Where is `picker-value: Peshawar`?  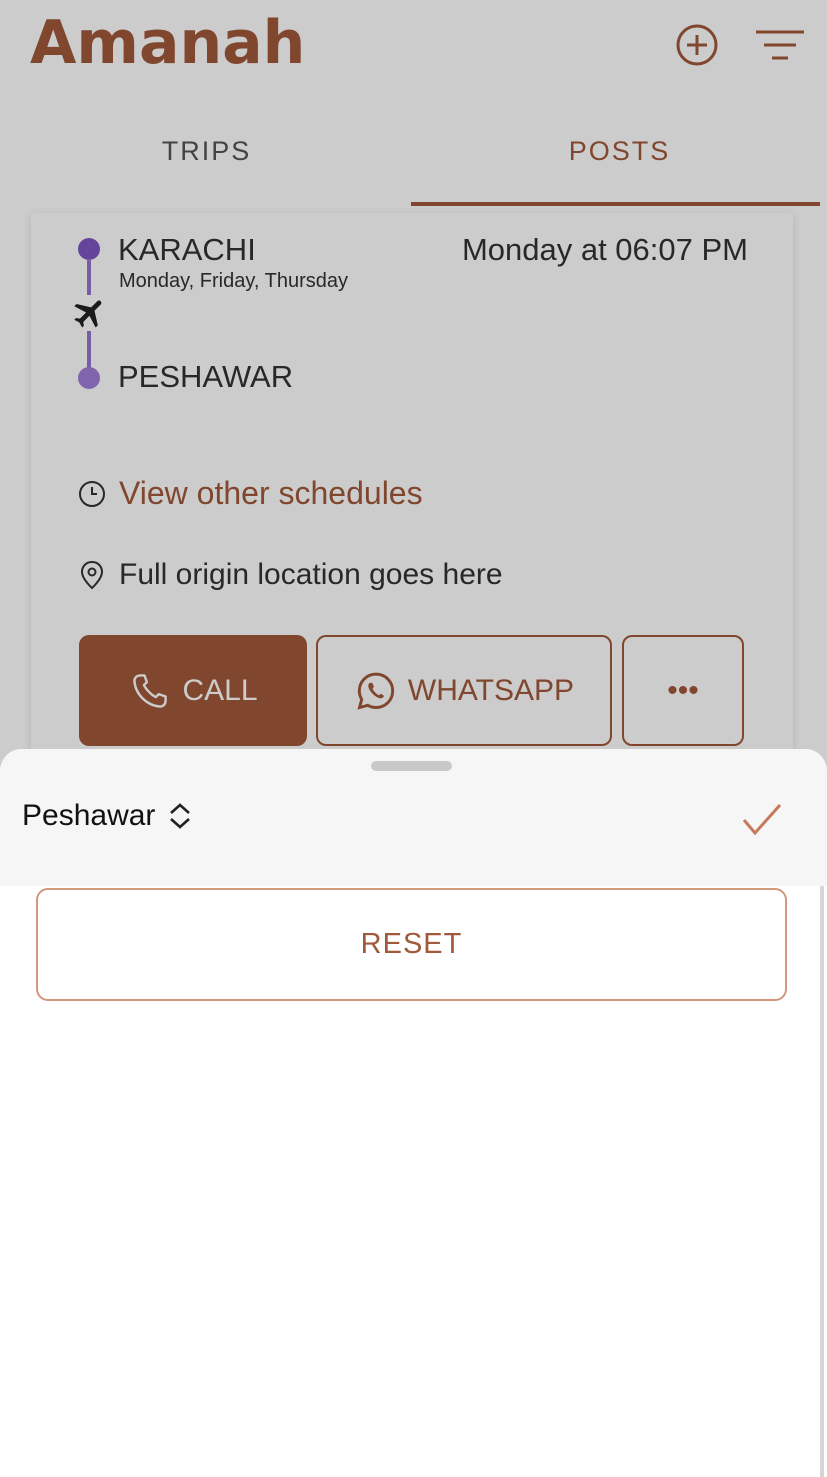
picker-value: Peshawar is located at coordinates (89, 815).